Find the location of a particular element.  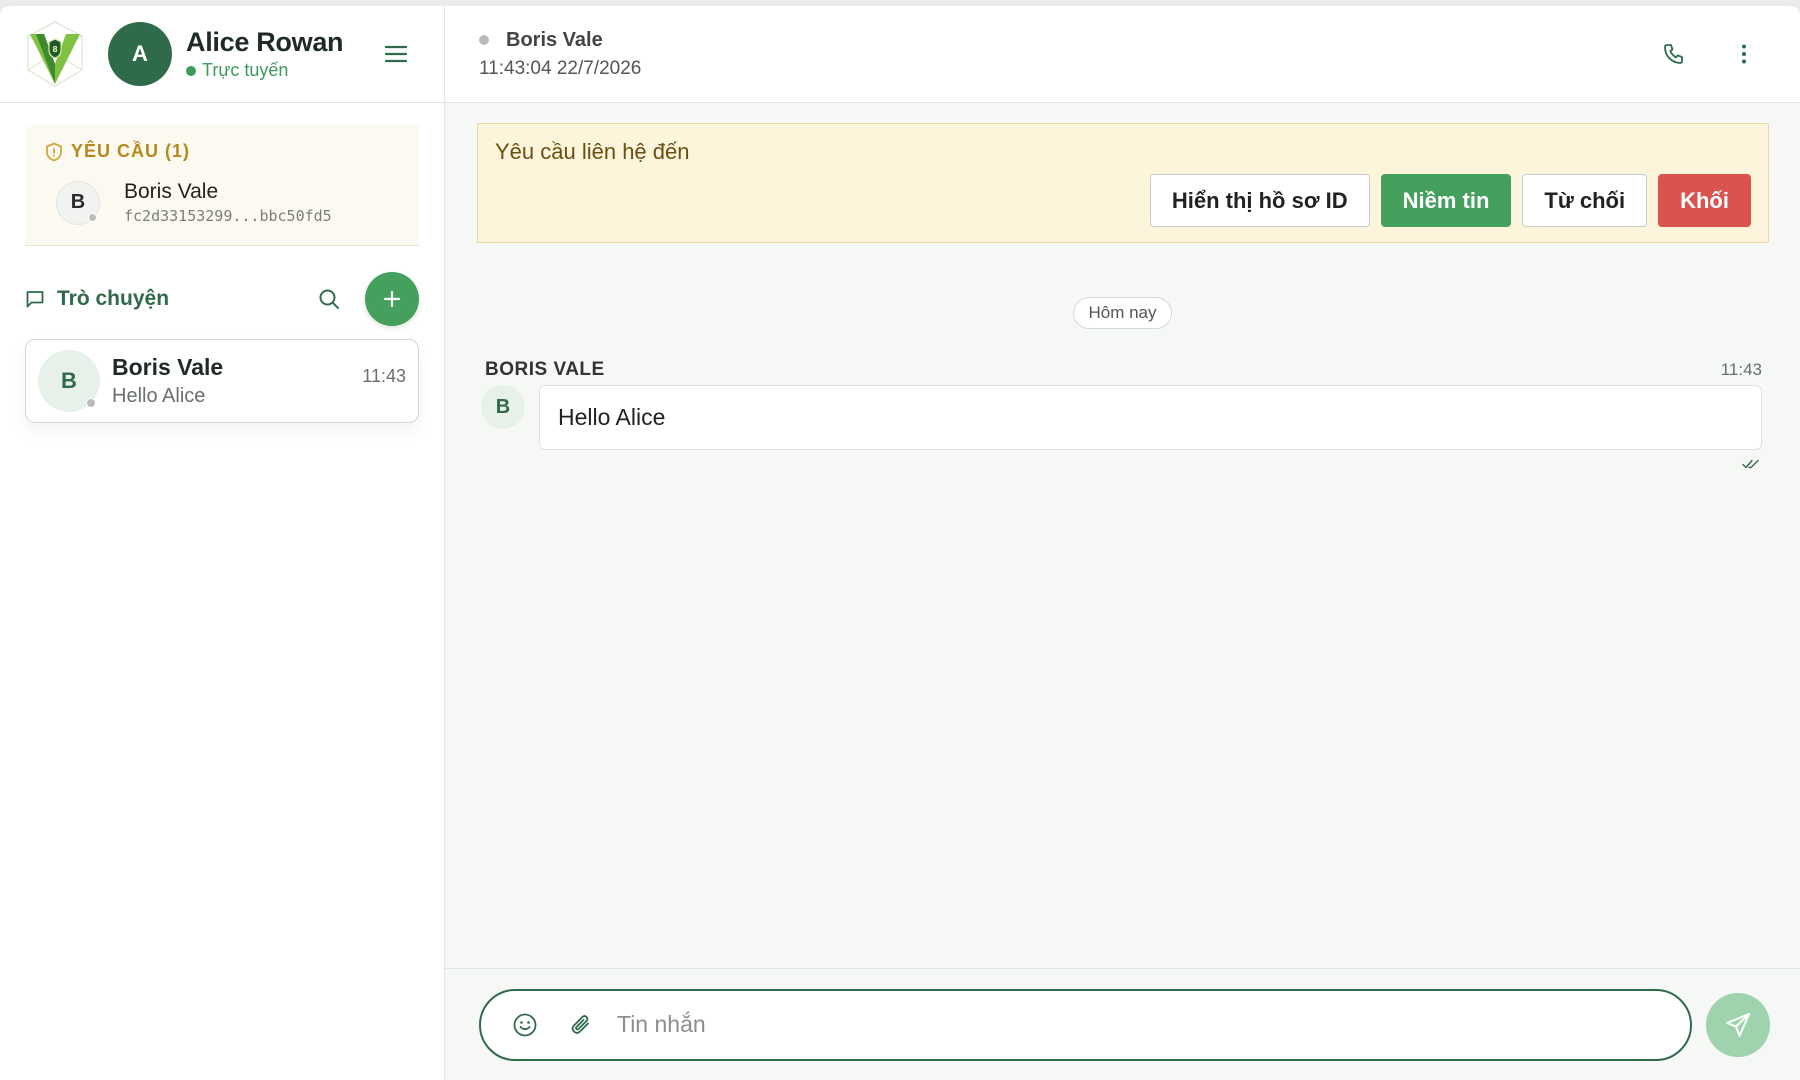

call-button is located at coordinates (1674, 54).